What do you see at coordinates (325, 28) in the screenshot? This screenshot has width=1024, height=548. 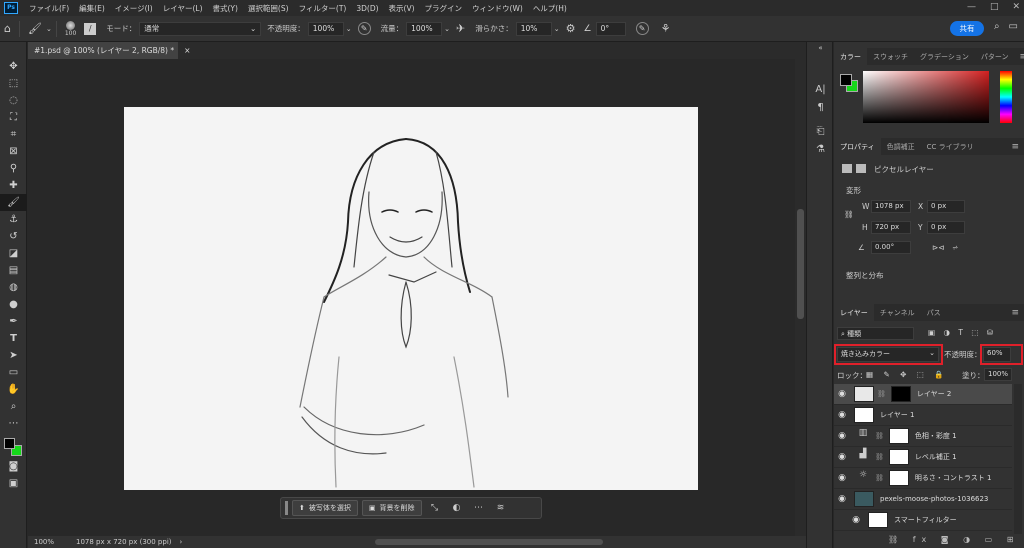 I see `opacity-field: 100%` at bounding box center [325, 28].